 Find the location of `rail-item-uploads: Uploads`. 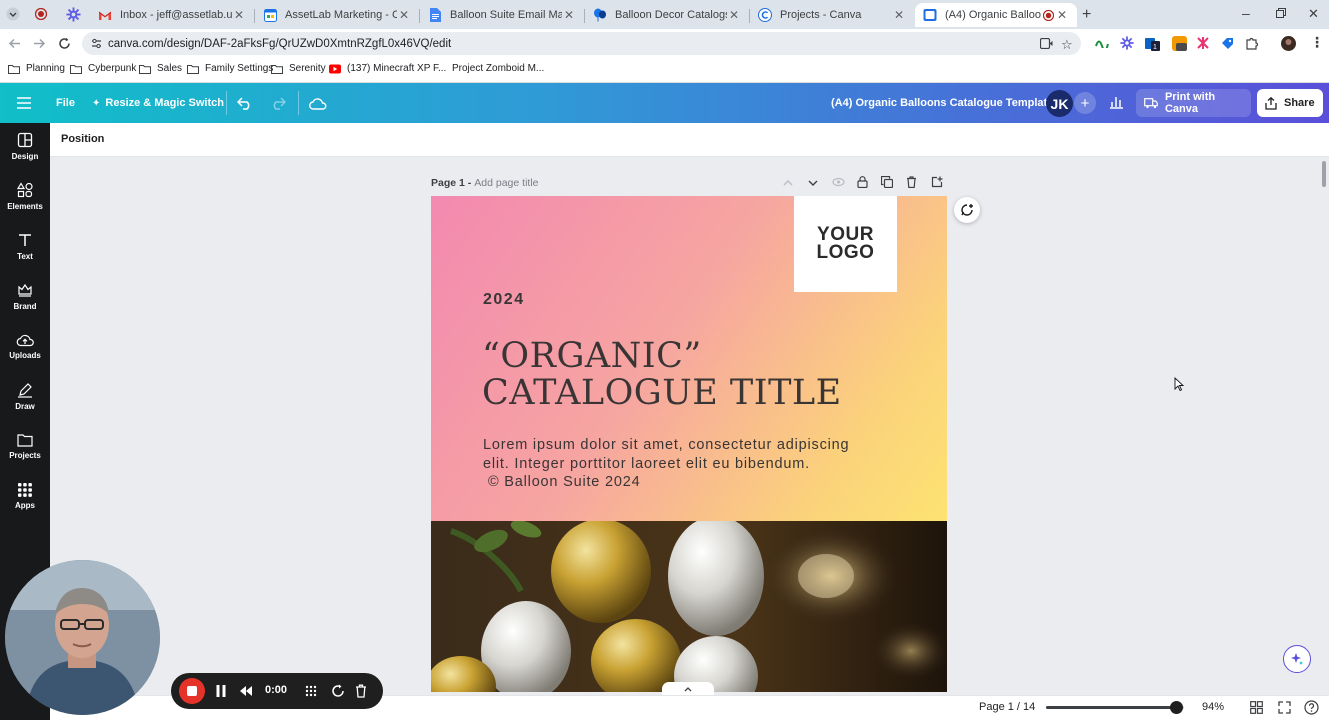

rail-item-uploads: Uploads is located at coordinates (25, 346).